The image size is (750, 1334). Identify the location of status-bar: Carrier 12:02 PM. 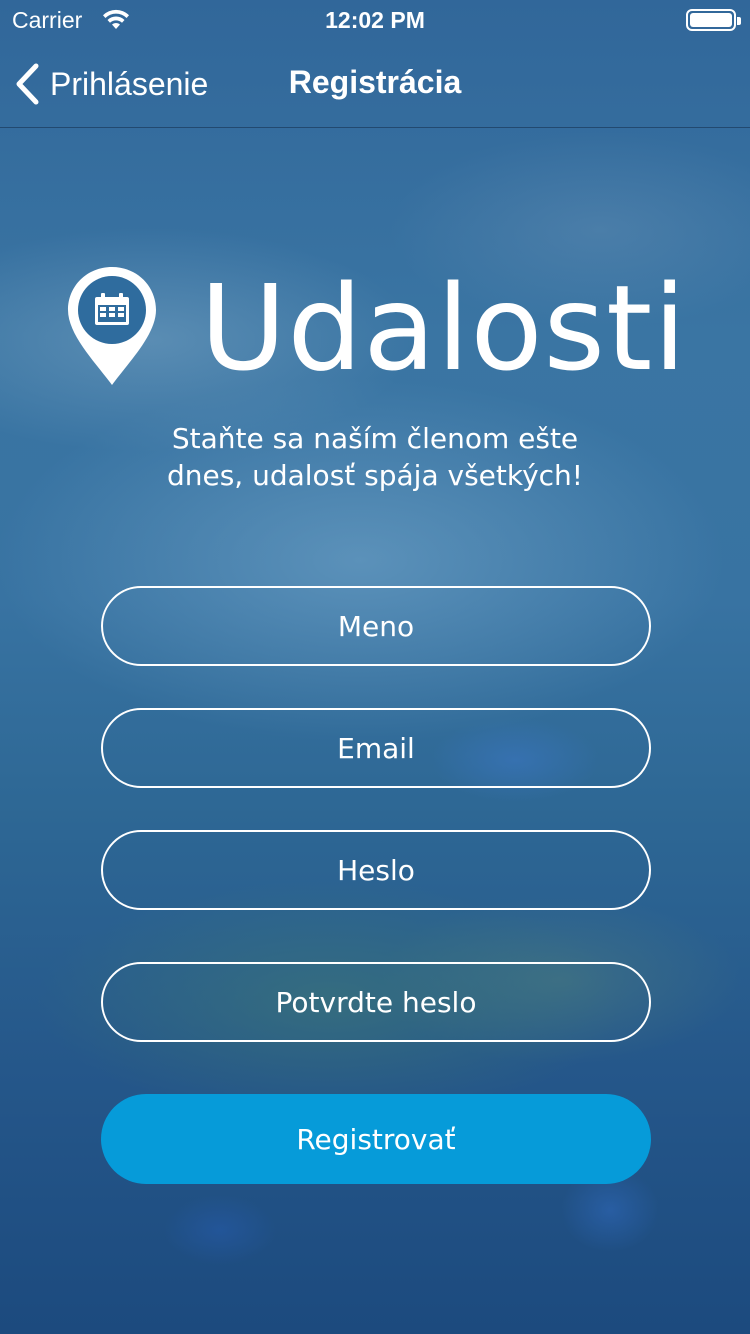
(375, 20).